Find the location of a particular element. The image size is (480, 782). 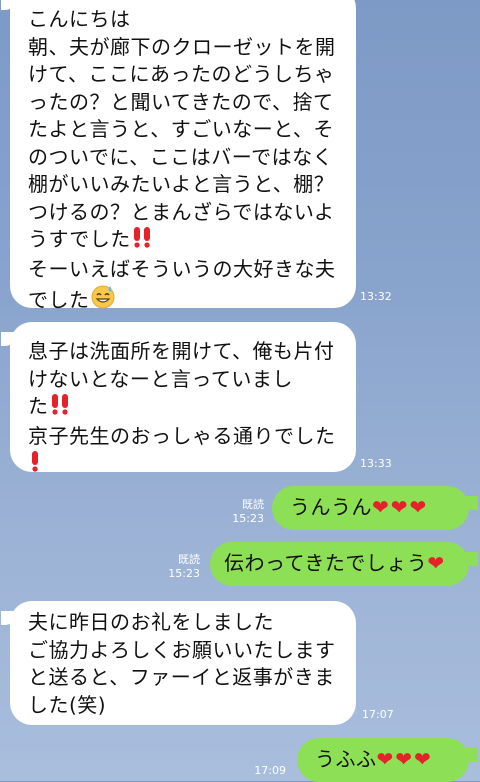

message-line: こんにちは is located at coordinates (79, 19).